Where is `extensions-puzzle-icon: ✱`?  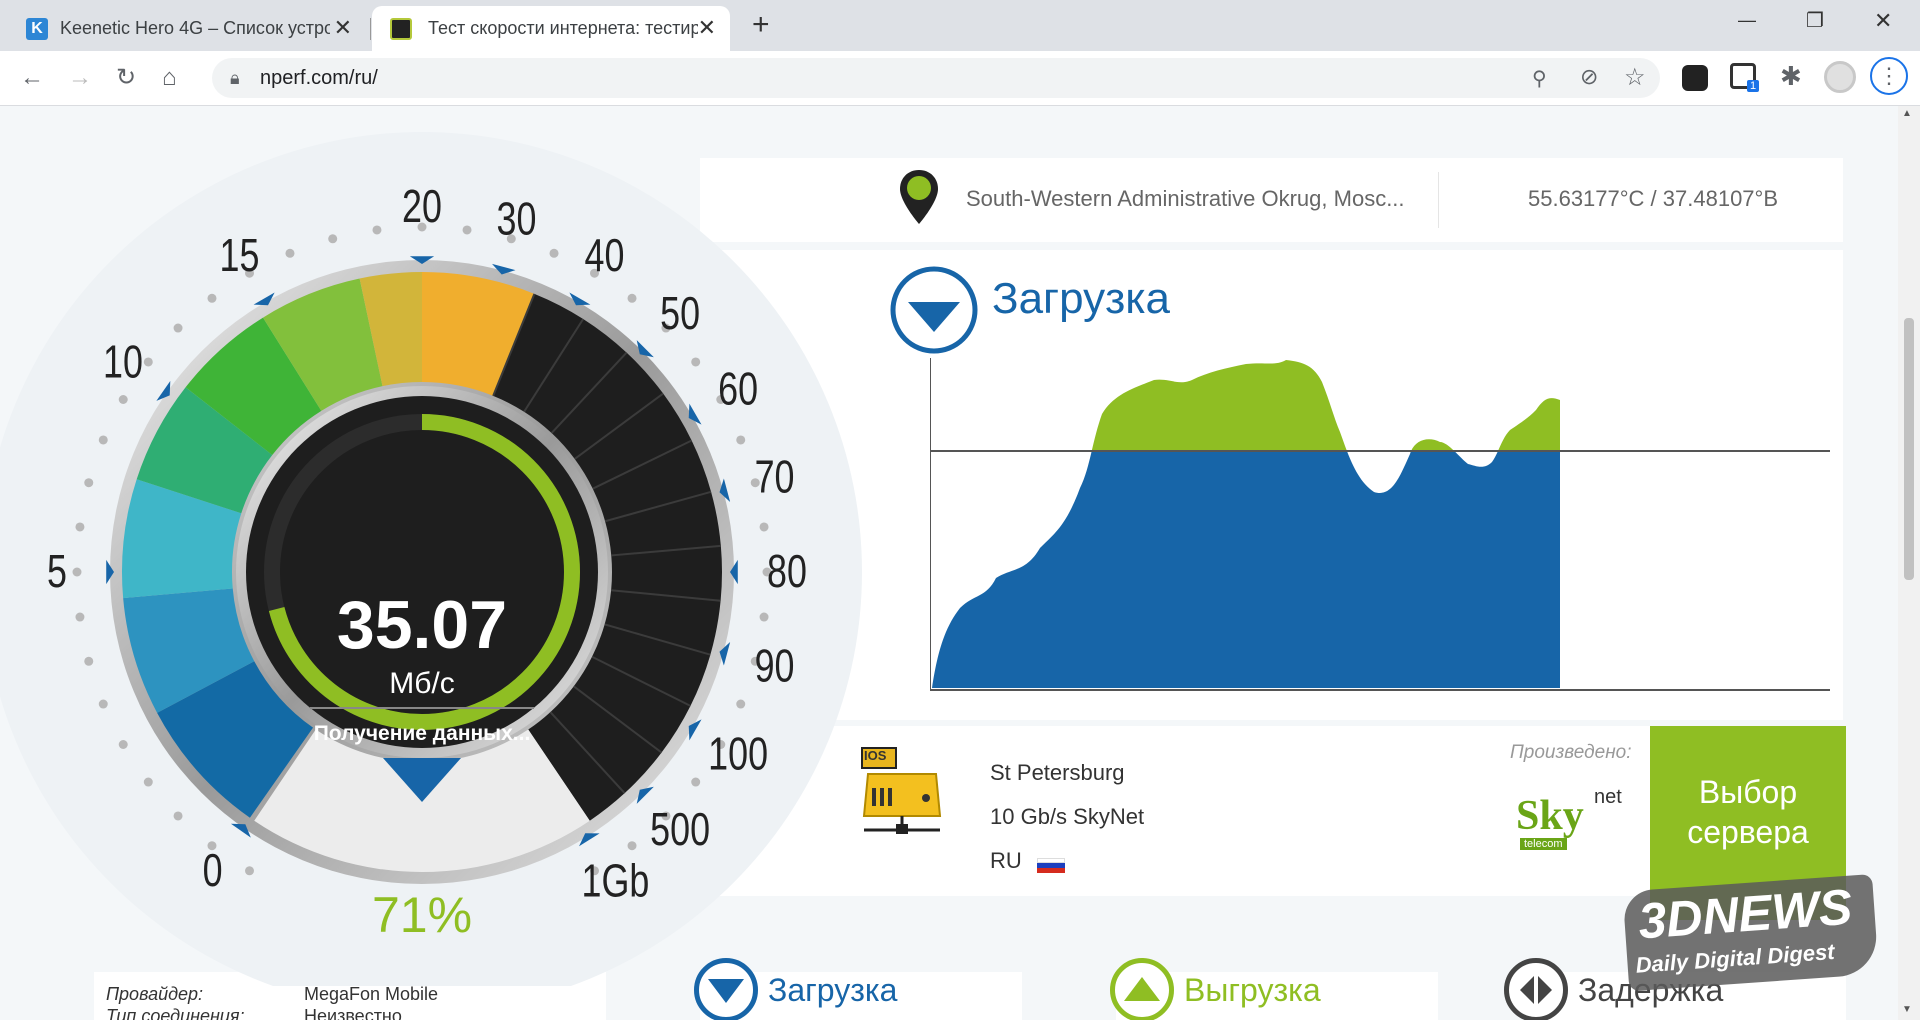
extensions-puzzle-icon: ✱ is located at coordinates (1791, 76).